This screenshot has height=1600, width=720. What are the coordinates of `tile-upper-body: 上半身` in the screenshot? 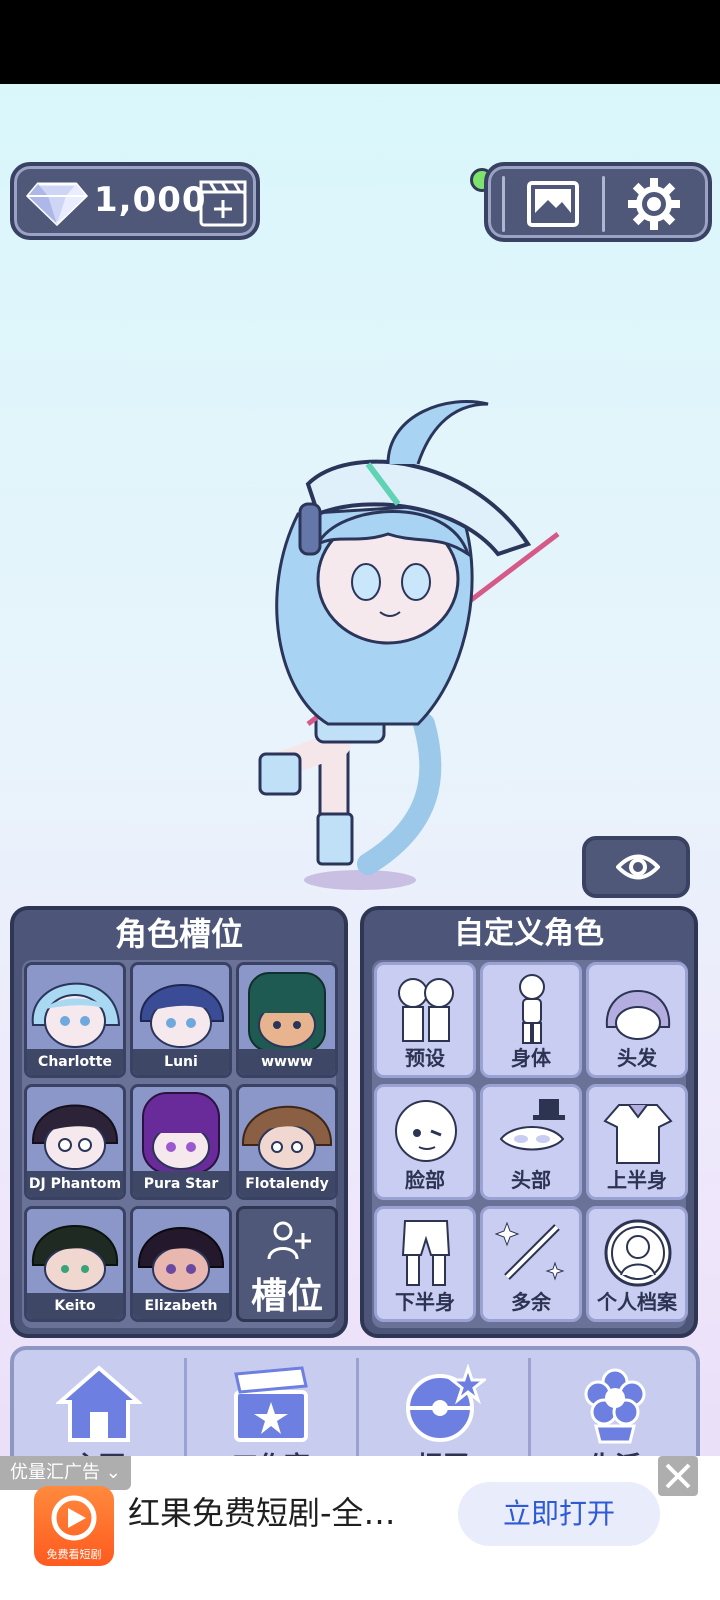 It's located at (637, 1142).